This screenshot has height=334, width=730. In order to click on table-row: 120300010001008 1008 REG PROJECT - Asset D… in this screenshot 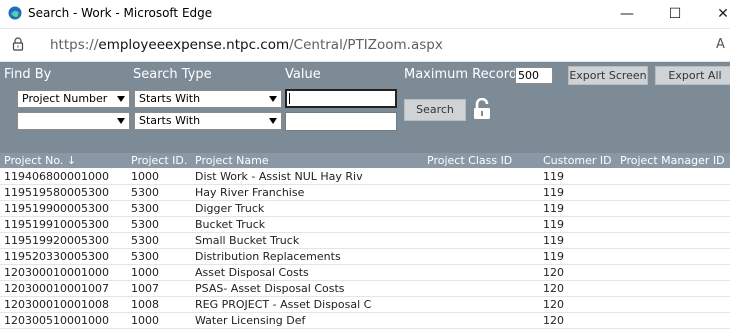, I will do `click(365, 305)`.